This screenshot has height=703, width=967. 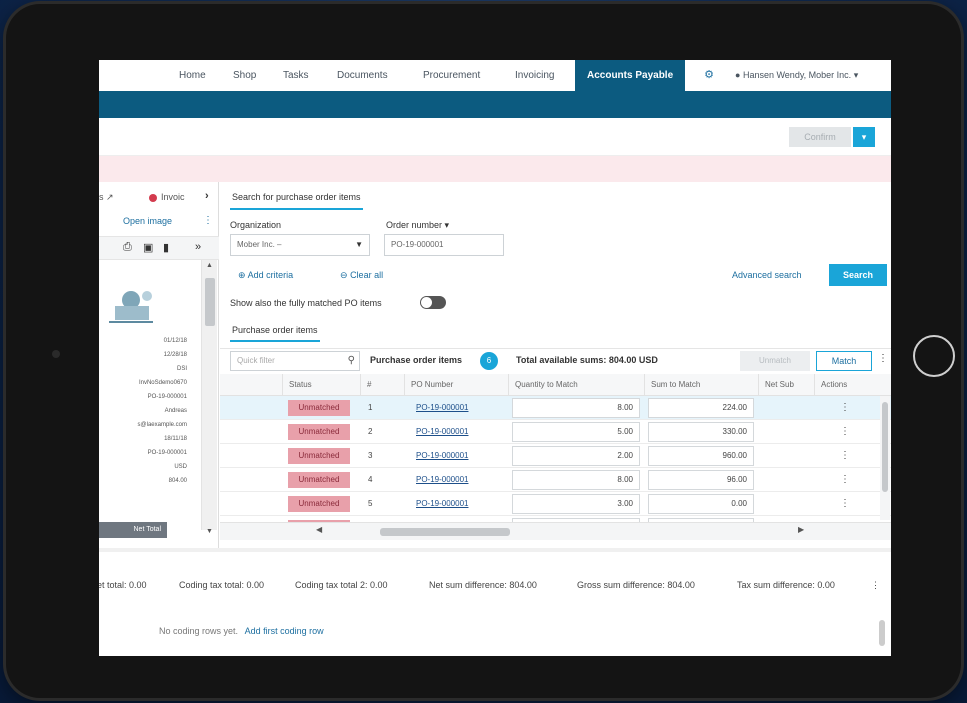 I want to click on tab-images: s ↗, so click(x=106, y=197).